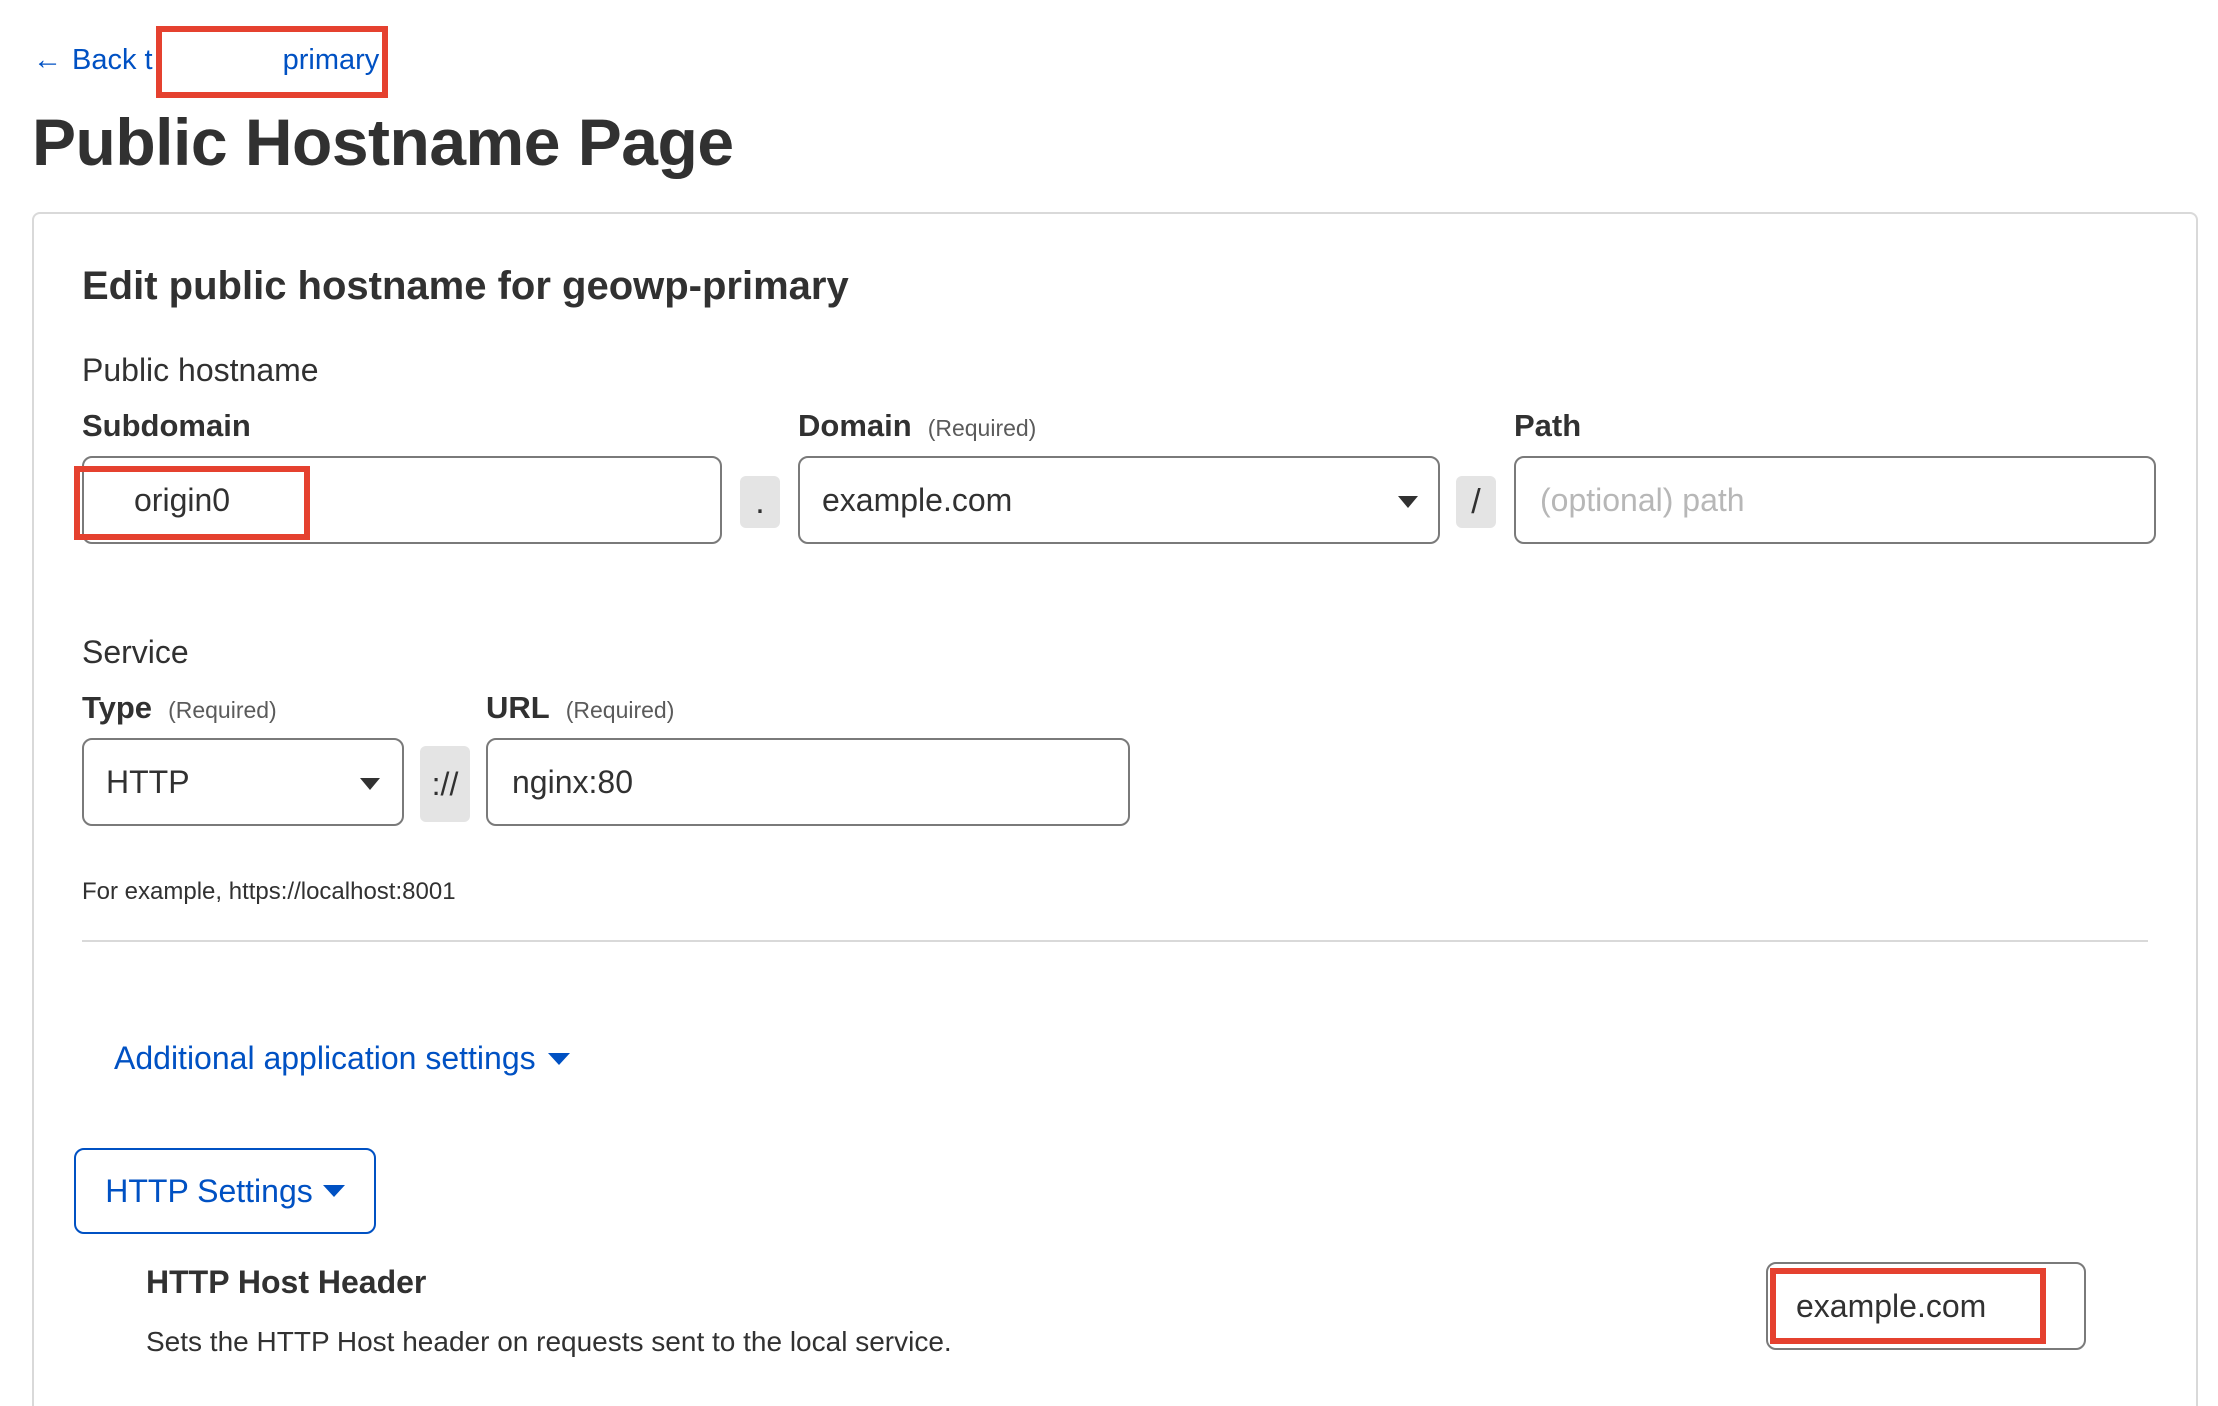  I want to click on page-title: Public Hostname Page, so click(383, 142).